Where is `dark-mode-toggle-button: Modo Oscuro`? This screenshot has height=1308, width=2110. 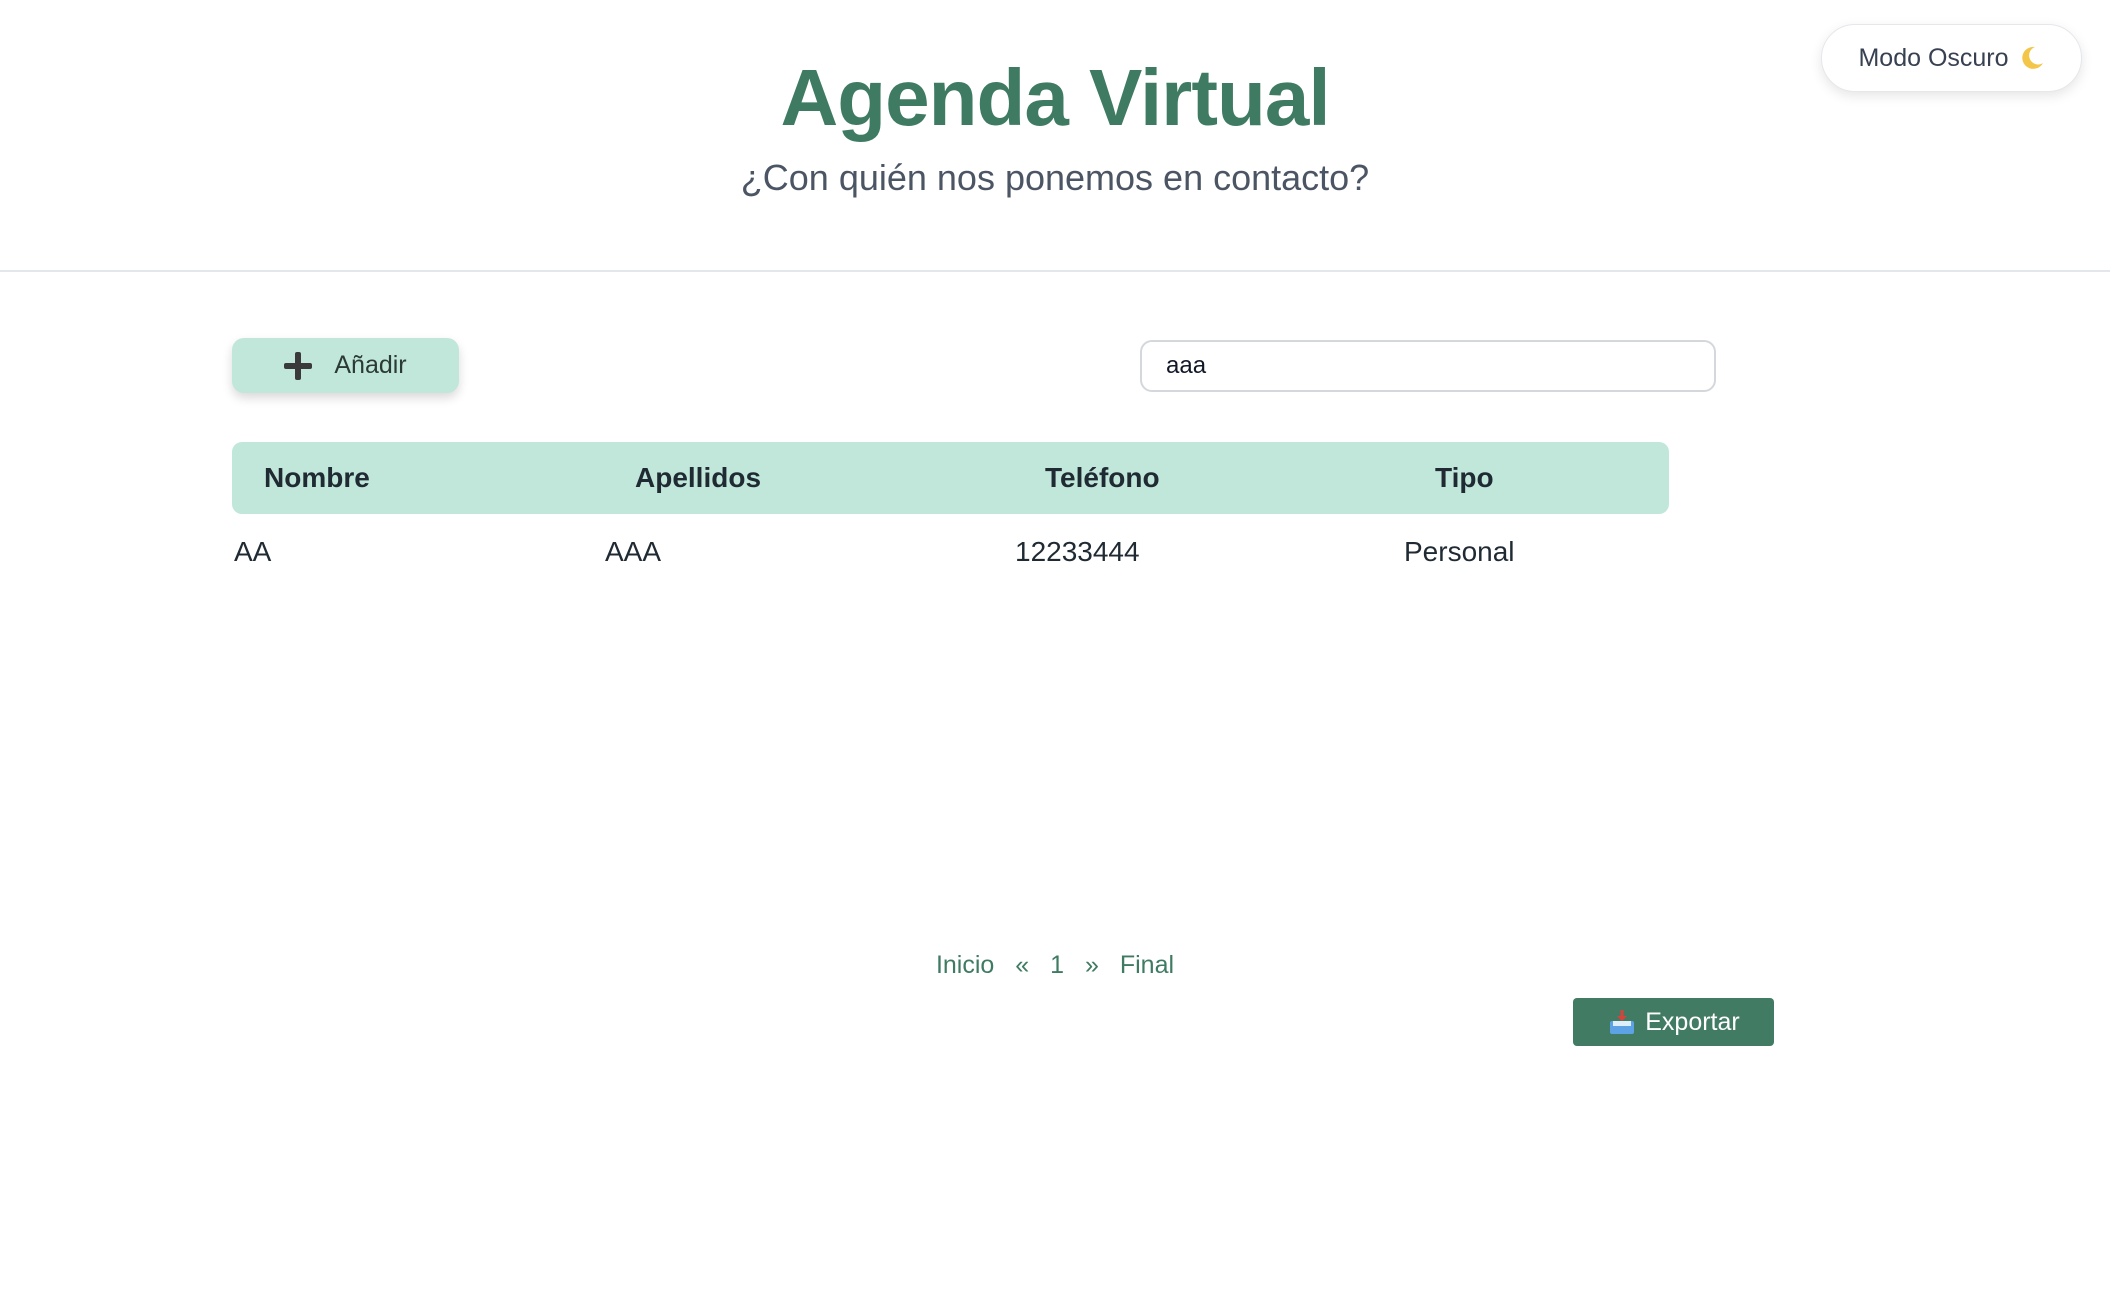
dark-mode-toggle-button: Modo Oscuro is located at coordinates (1951, 58).